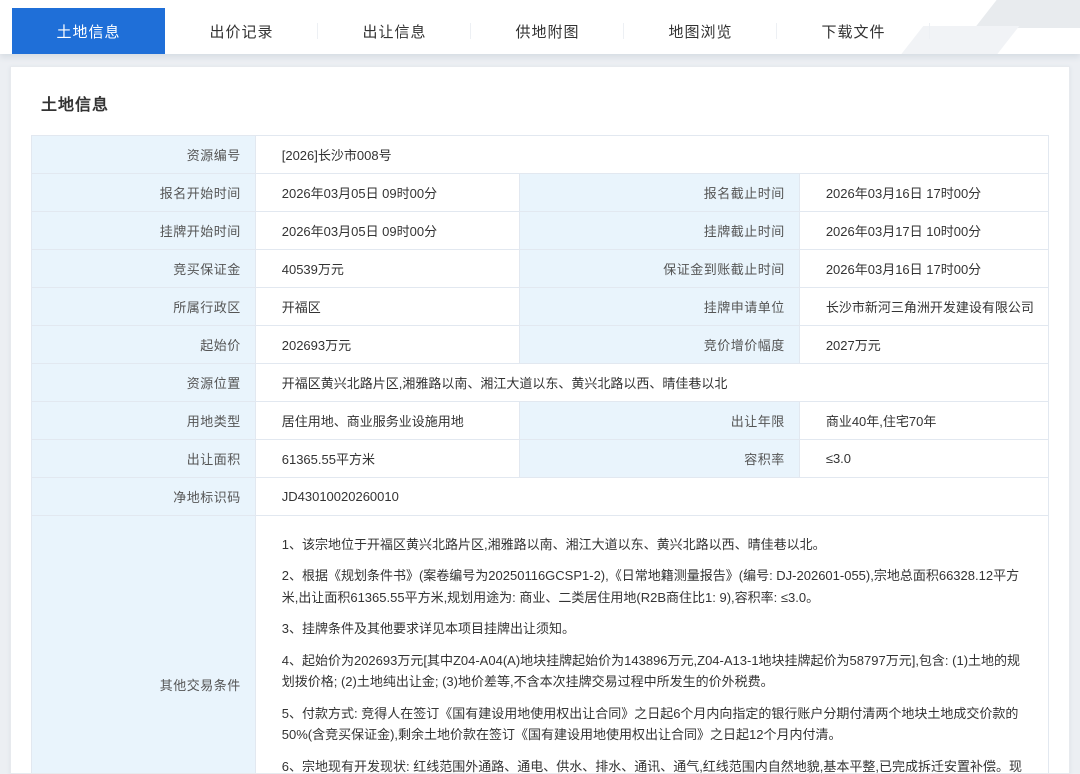 This screenshot has width=1080, height=774. What do you see at coordinates (143, 306) in the screenshot?
I see `field-label: 所属行政区` at bounding box center [143, 306].